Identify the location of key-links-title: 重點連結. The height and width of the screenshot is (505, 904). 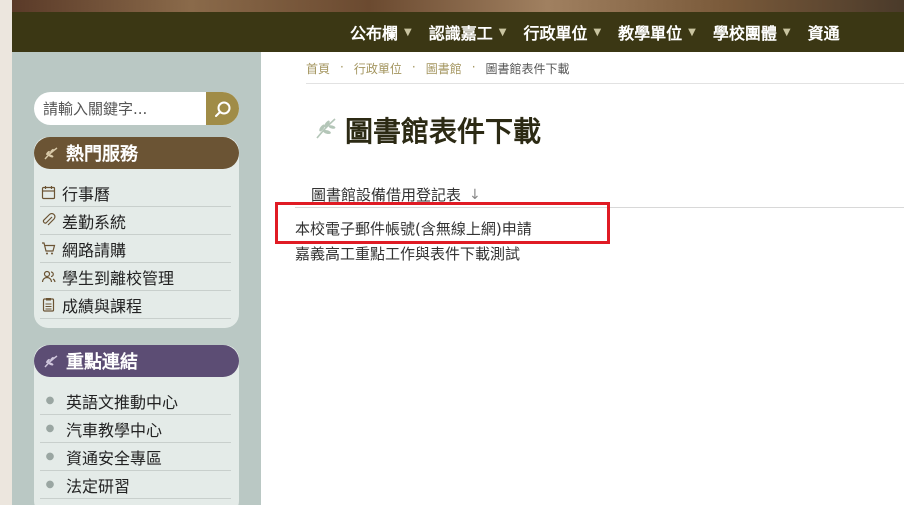
(102, 362).